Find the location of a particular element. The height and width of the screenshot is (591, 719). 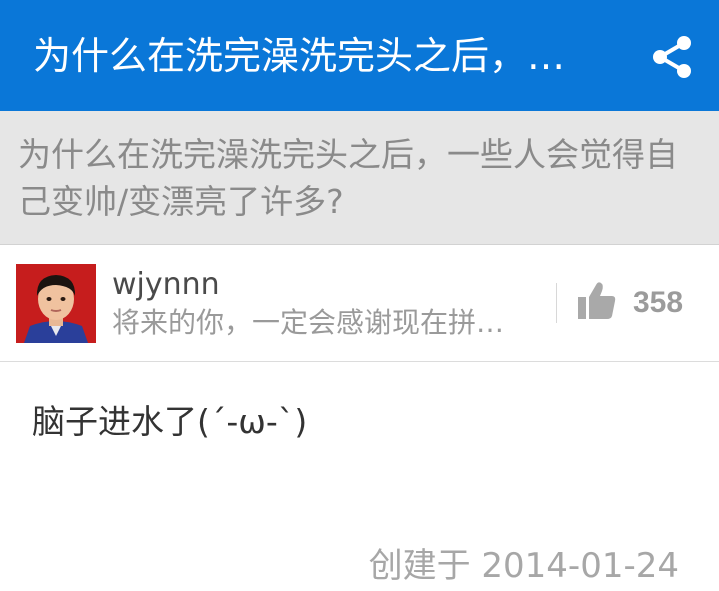

vote-count: 358 is located at coordinates (658, 302).